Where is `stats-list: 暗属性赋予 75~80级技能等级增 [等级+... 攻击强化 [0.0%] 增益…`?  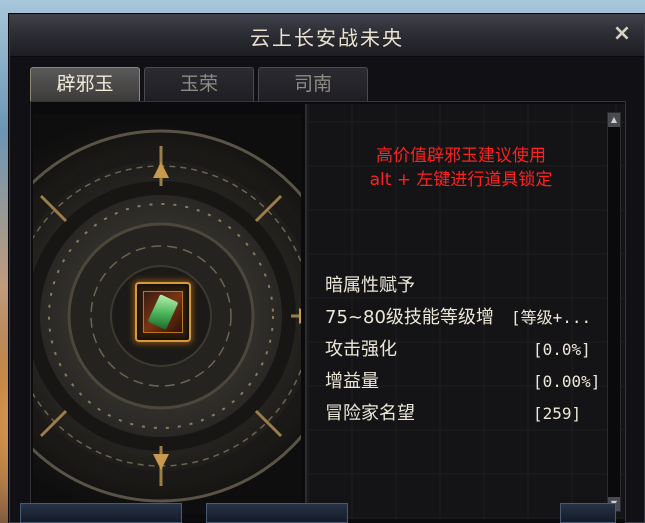
stats-list: 暗属性赋予 75~80级技能等级增 [等级+... 攻击强化 [0.0%] 增益… is located at coordinates (465, 350).